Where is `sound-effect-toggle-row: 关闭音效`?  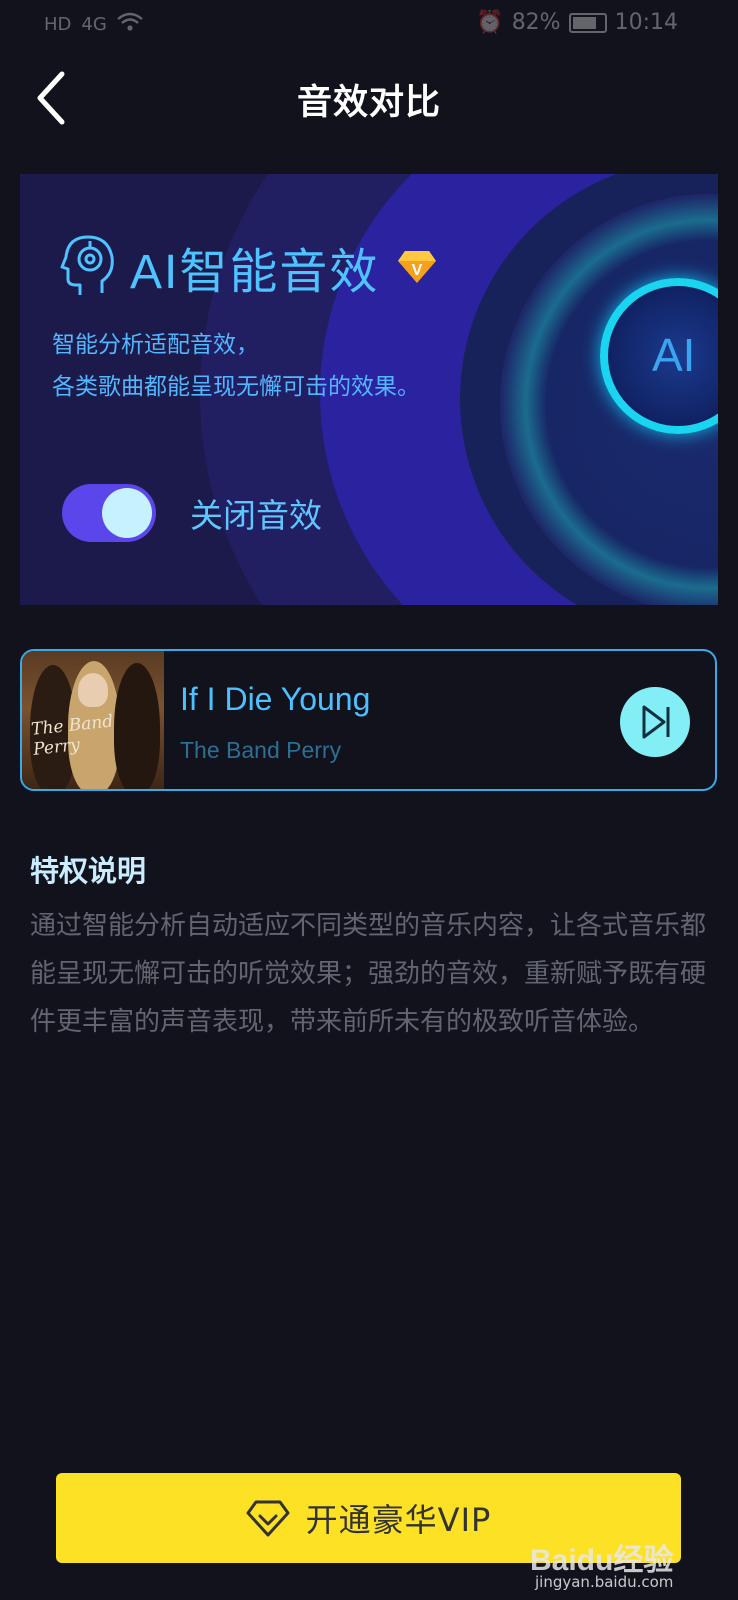
sound-effect-toggle-row: 关闭音效 is located at coordinates (192, 513).